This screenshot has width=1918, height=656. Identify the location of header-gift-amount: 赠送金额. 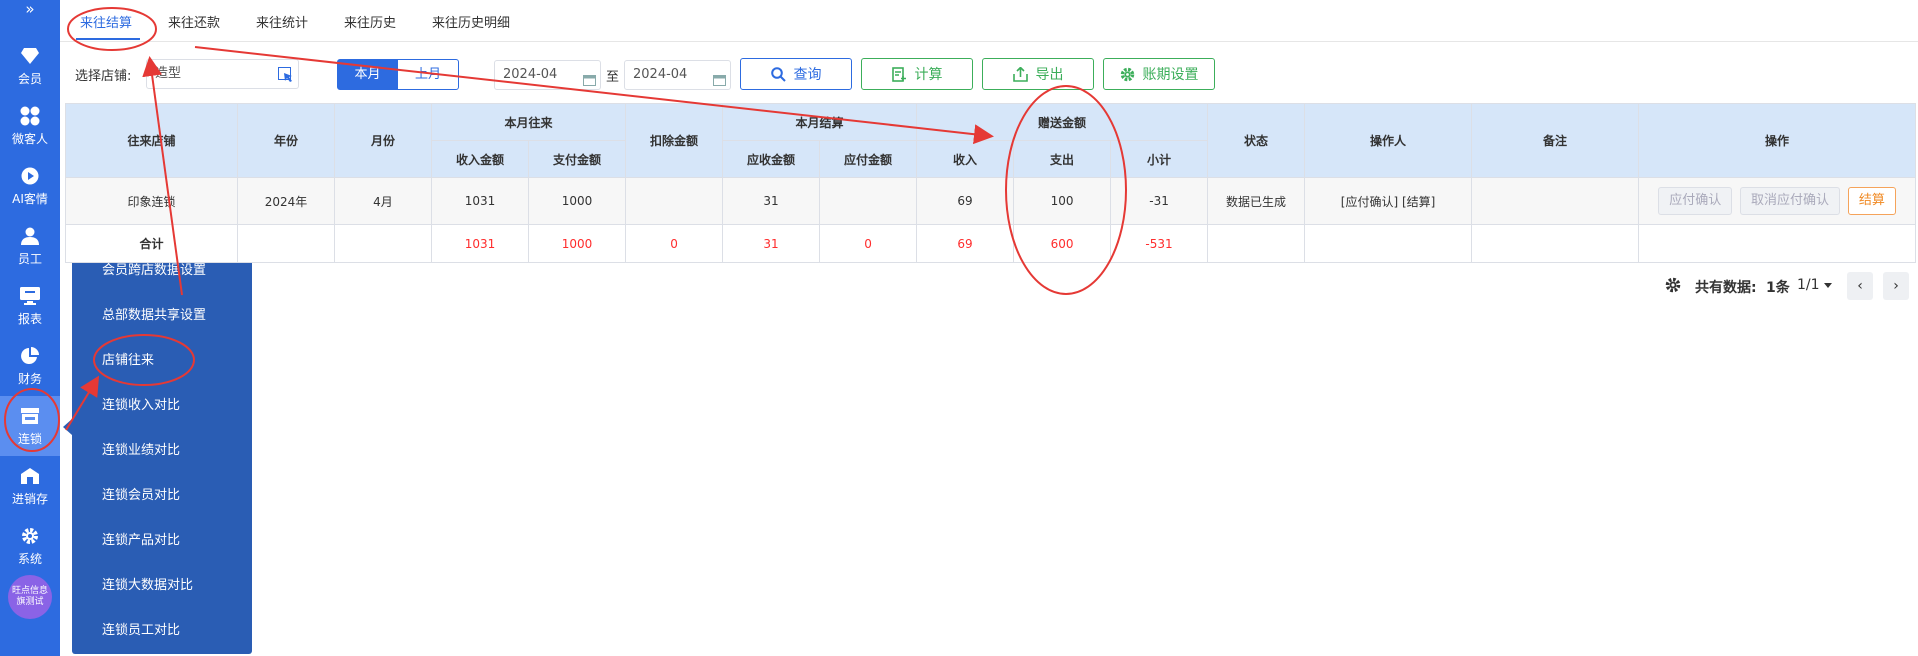
(1062, 122).